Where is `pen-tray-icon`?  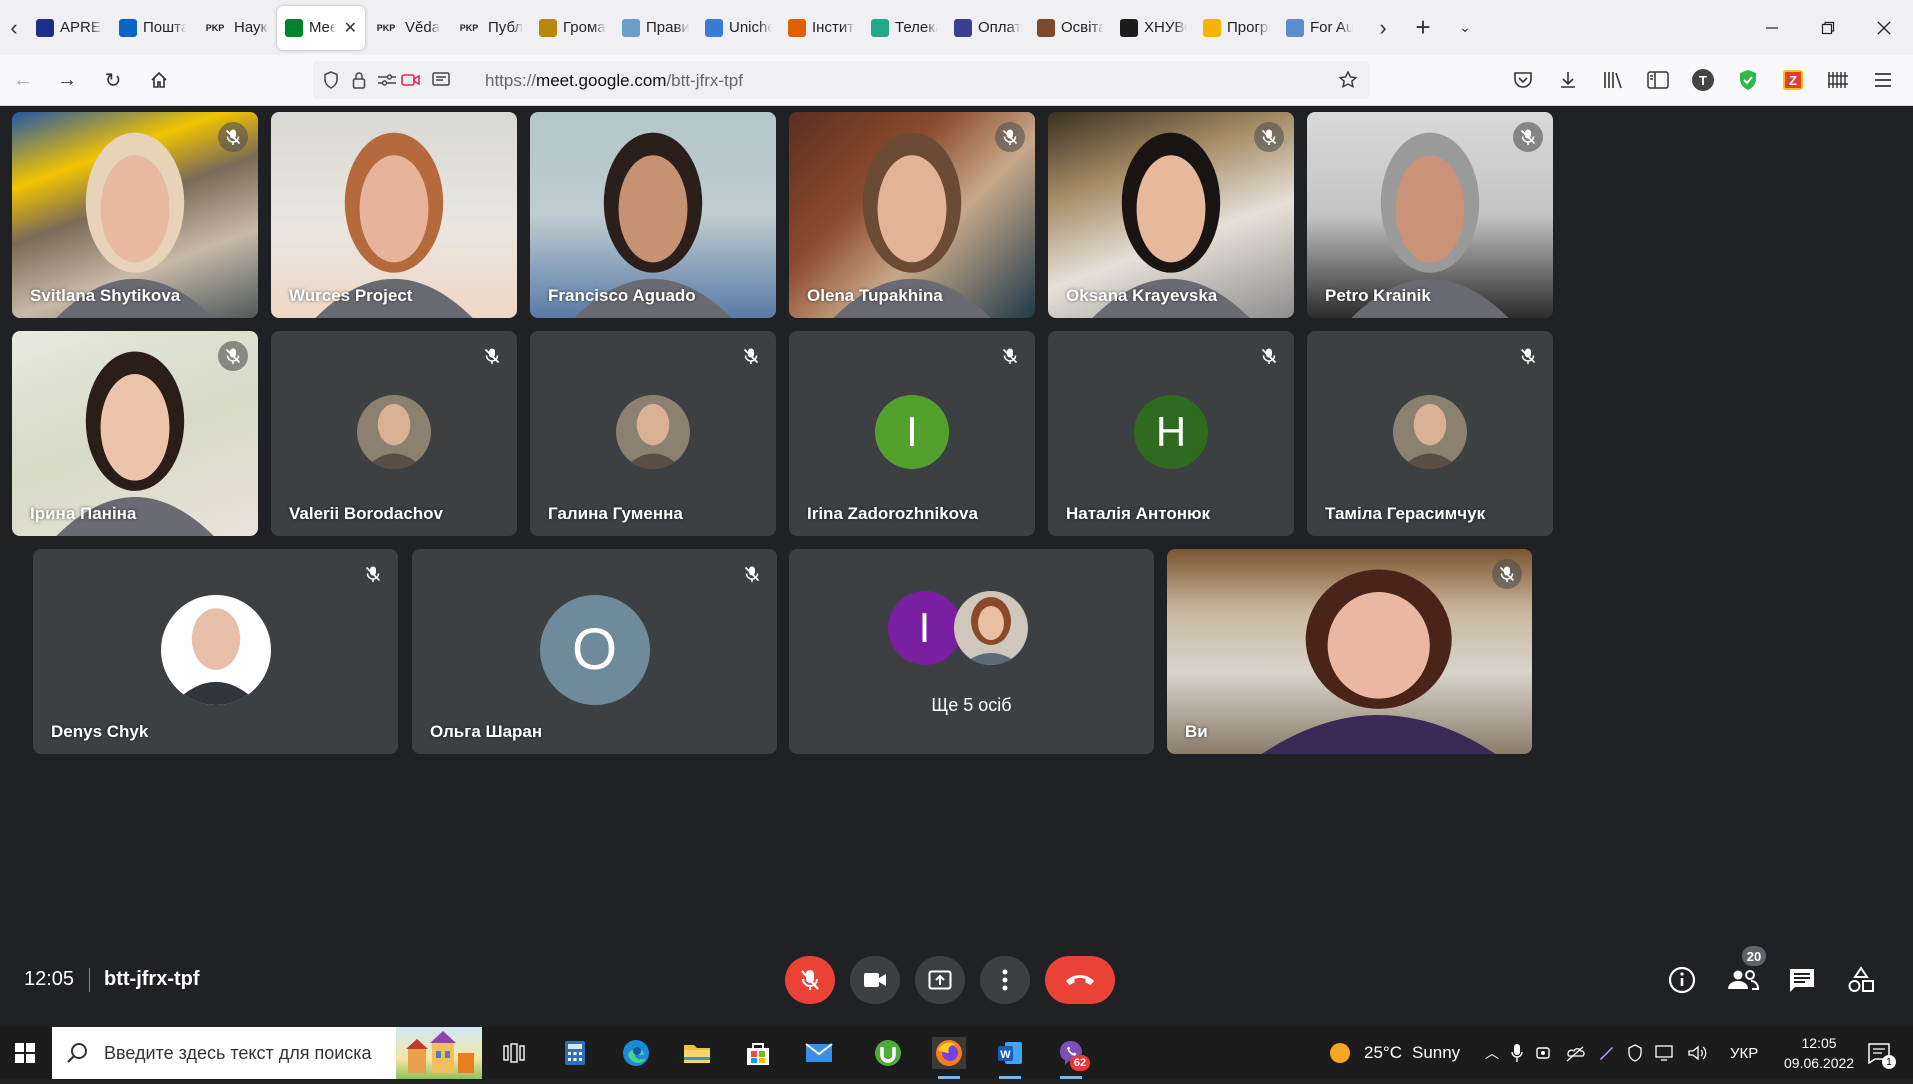
pen-tray-icon is located at coordinates (1606, 1053).